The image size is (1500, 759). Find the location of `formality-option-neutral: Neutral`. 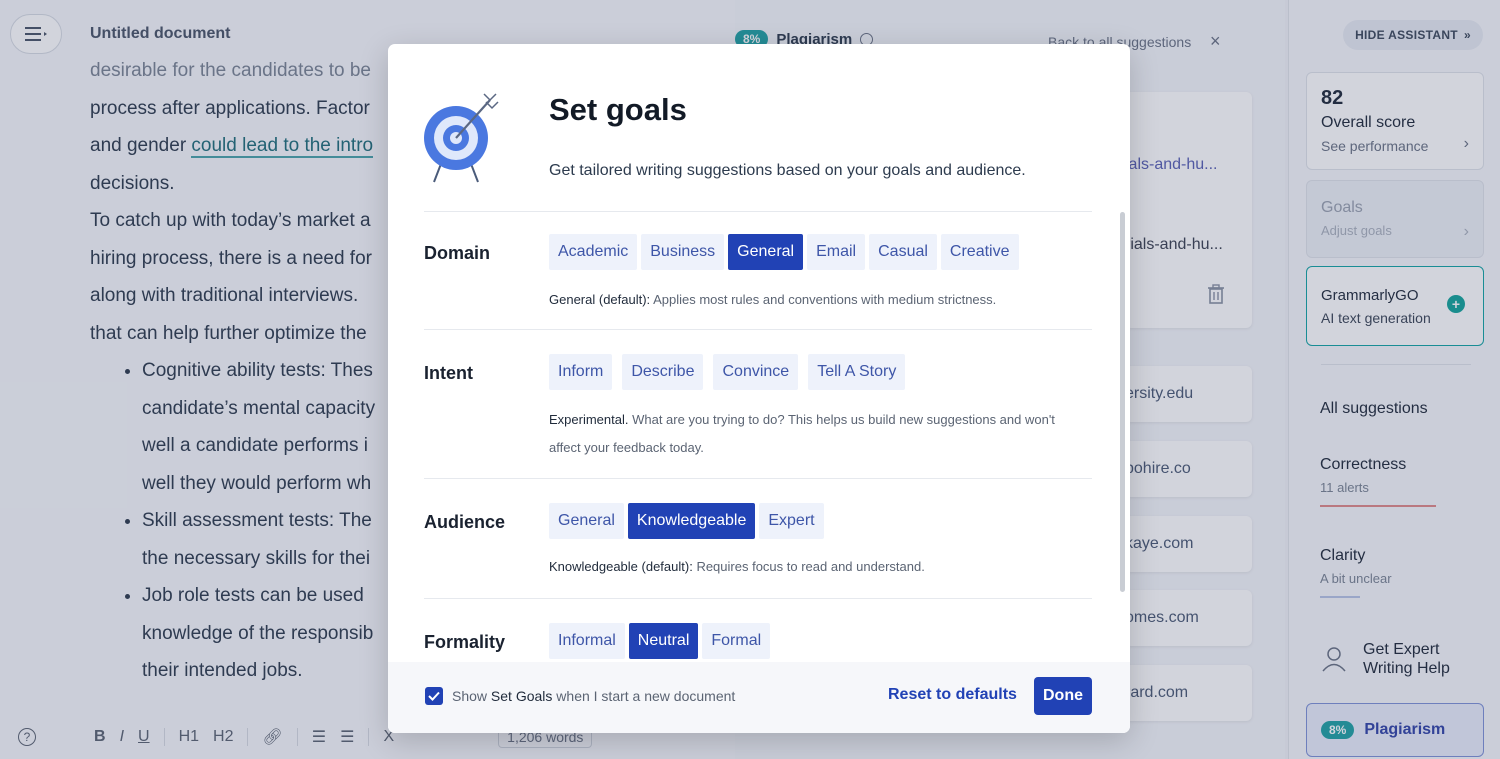

formality-option-neutral: Neutral is located at coordinates (663, 641).